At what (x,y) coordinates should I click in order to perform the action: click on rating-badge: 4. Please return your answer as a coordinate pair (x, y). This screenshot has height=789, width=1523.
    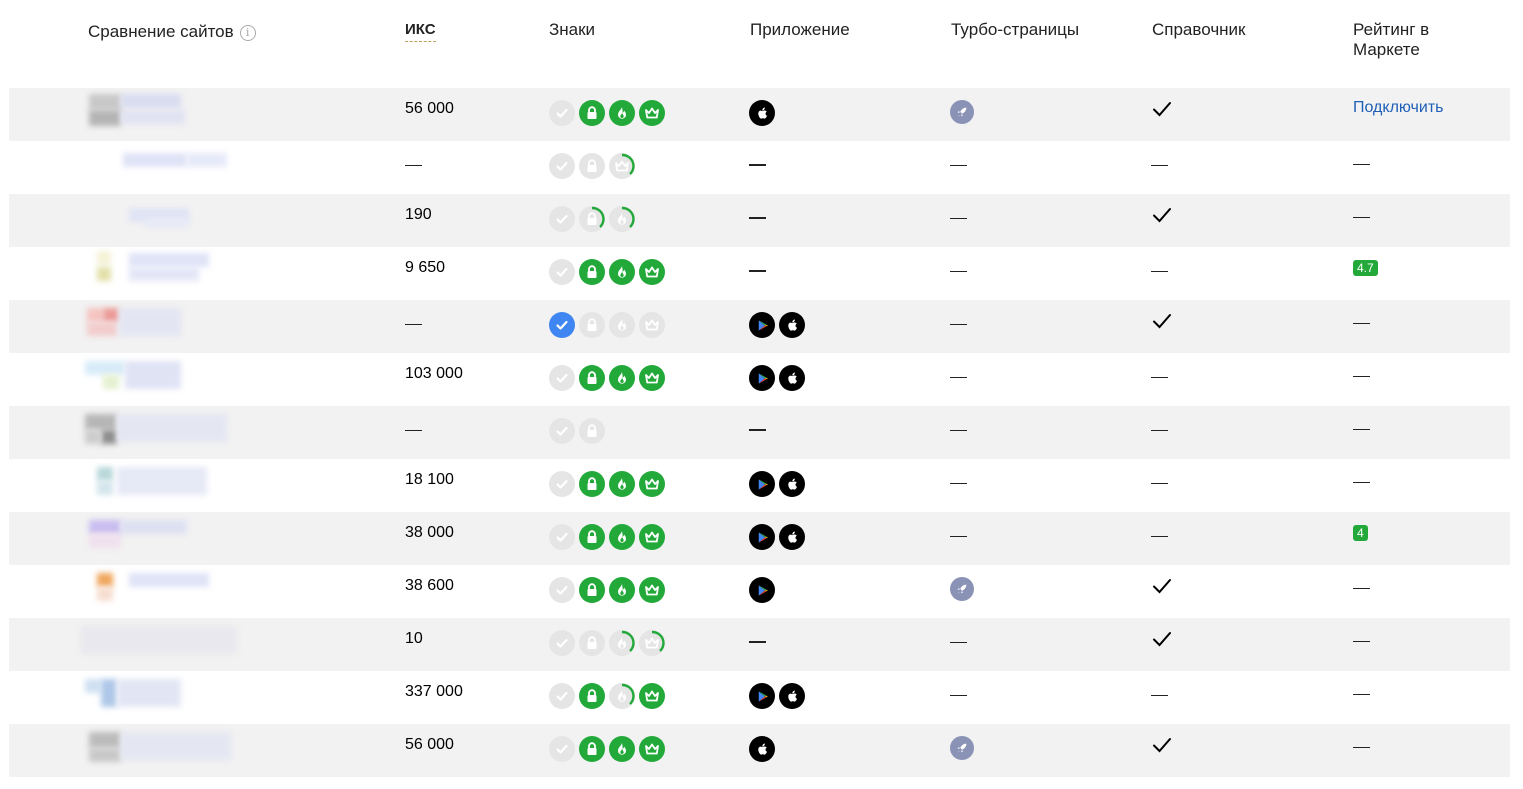
    Looking at the image, I should click on (1360, 533).